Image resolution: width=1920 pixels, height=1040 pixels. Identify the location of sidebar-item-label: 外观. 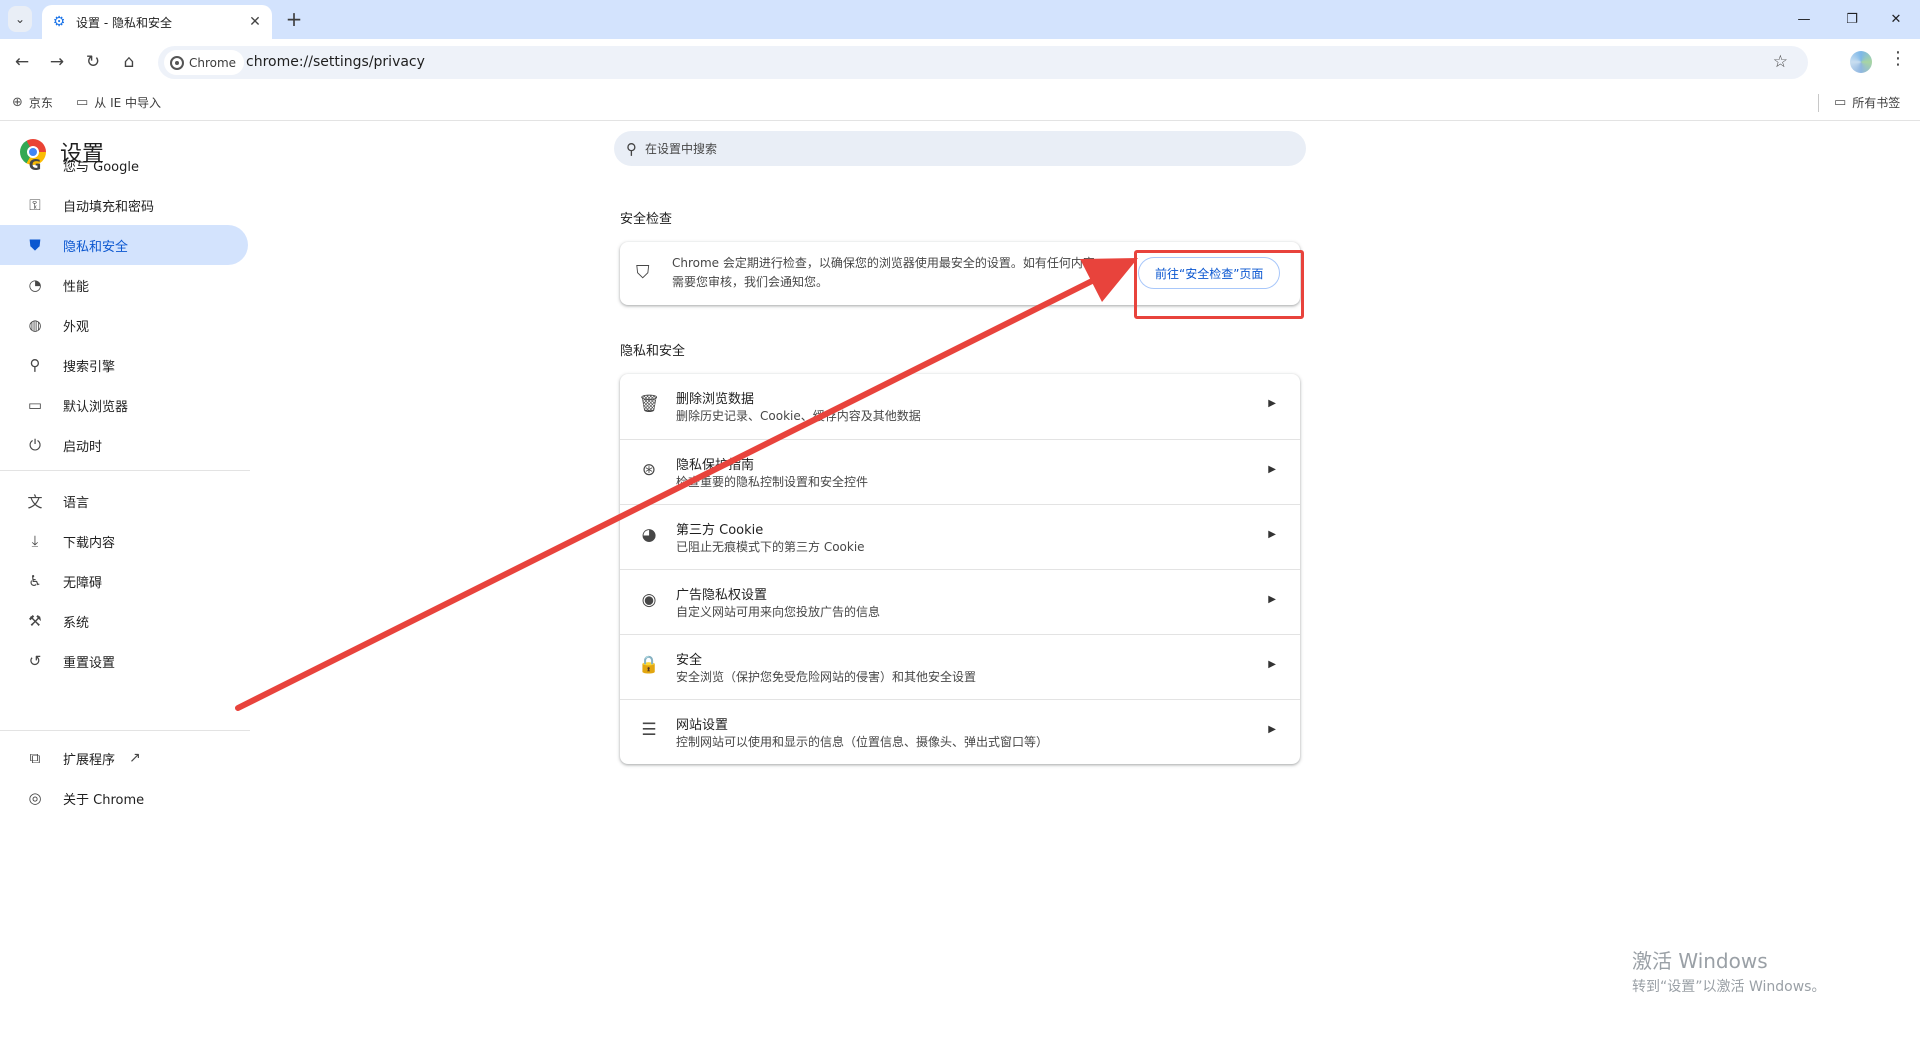
(76, 327).